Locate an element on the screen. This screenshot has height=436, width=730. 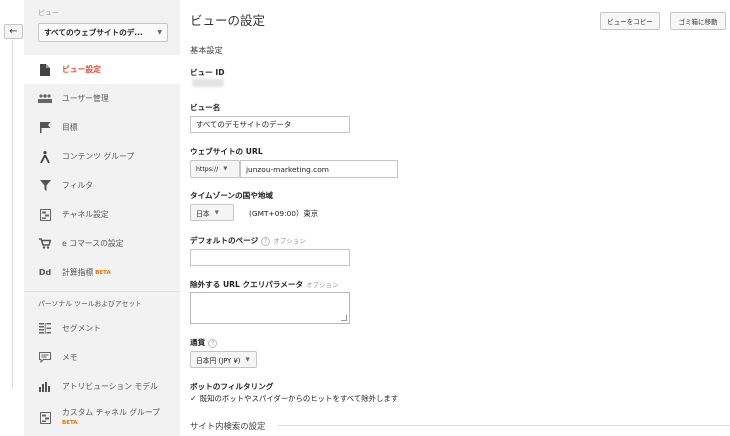
protocol-value: https:// is located at coordinates (207, 169).